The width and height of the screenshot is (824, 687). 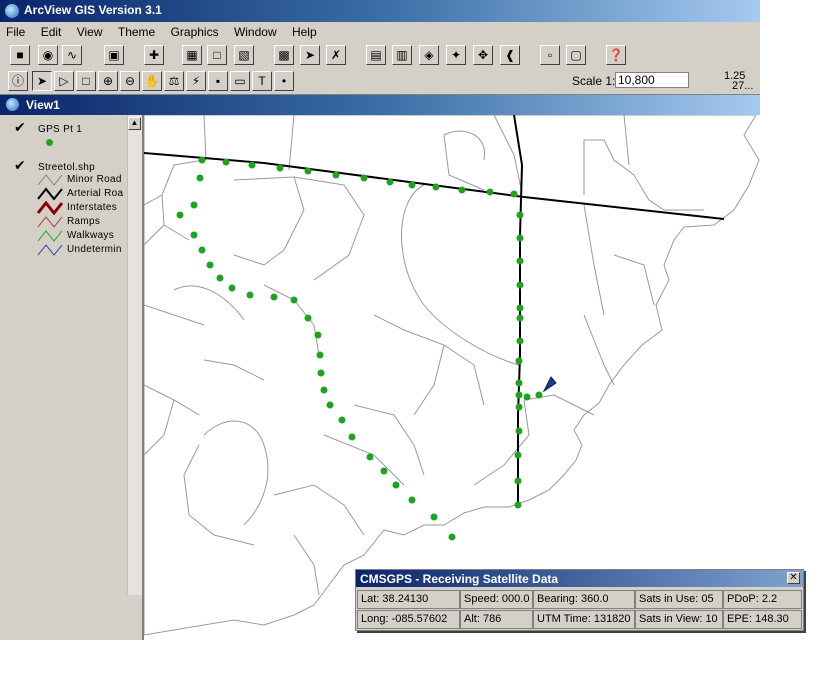 What do you see at coordinates (376, 55) in the screenshot?
I see `zoom-full-extent-button: ▤` at bounding box center [376, 55].